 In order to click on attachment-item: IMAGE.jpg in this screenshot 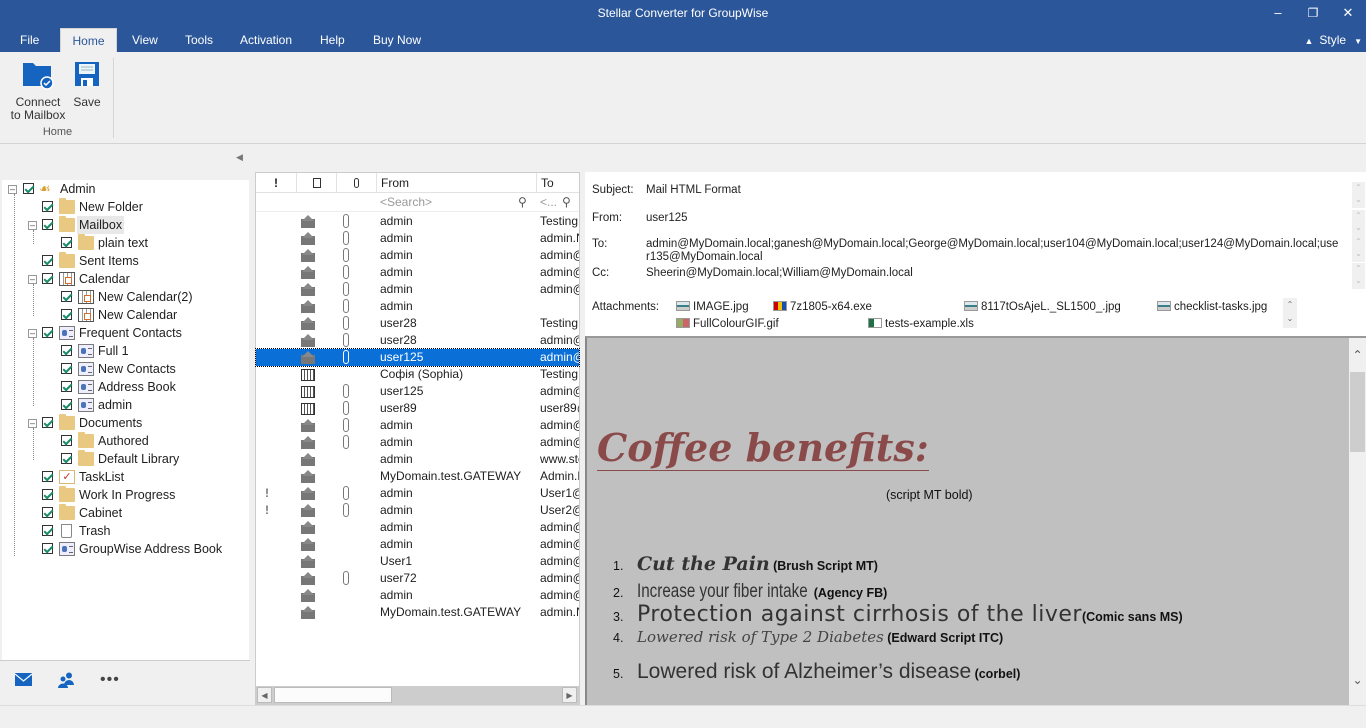, I will do `click(712, 307)`.